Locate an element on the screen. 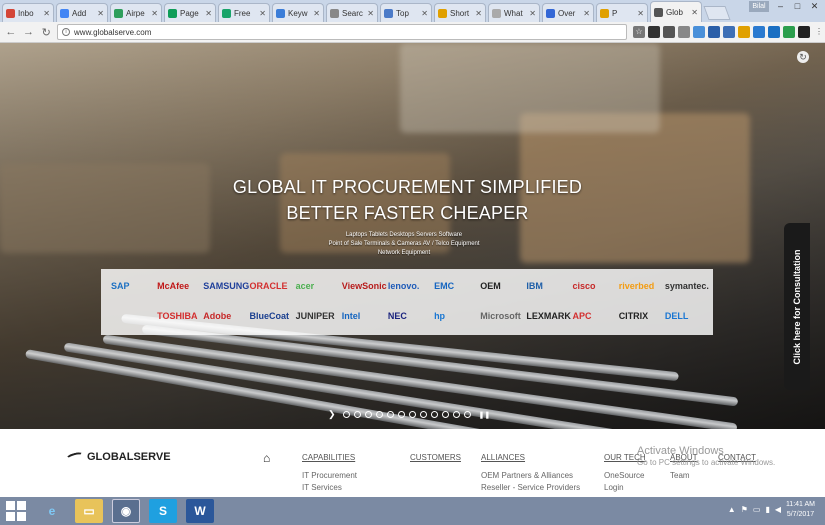 The image size is (825, 525). windows-start-icon is located at coordinates (16, 511).